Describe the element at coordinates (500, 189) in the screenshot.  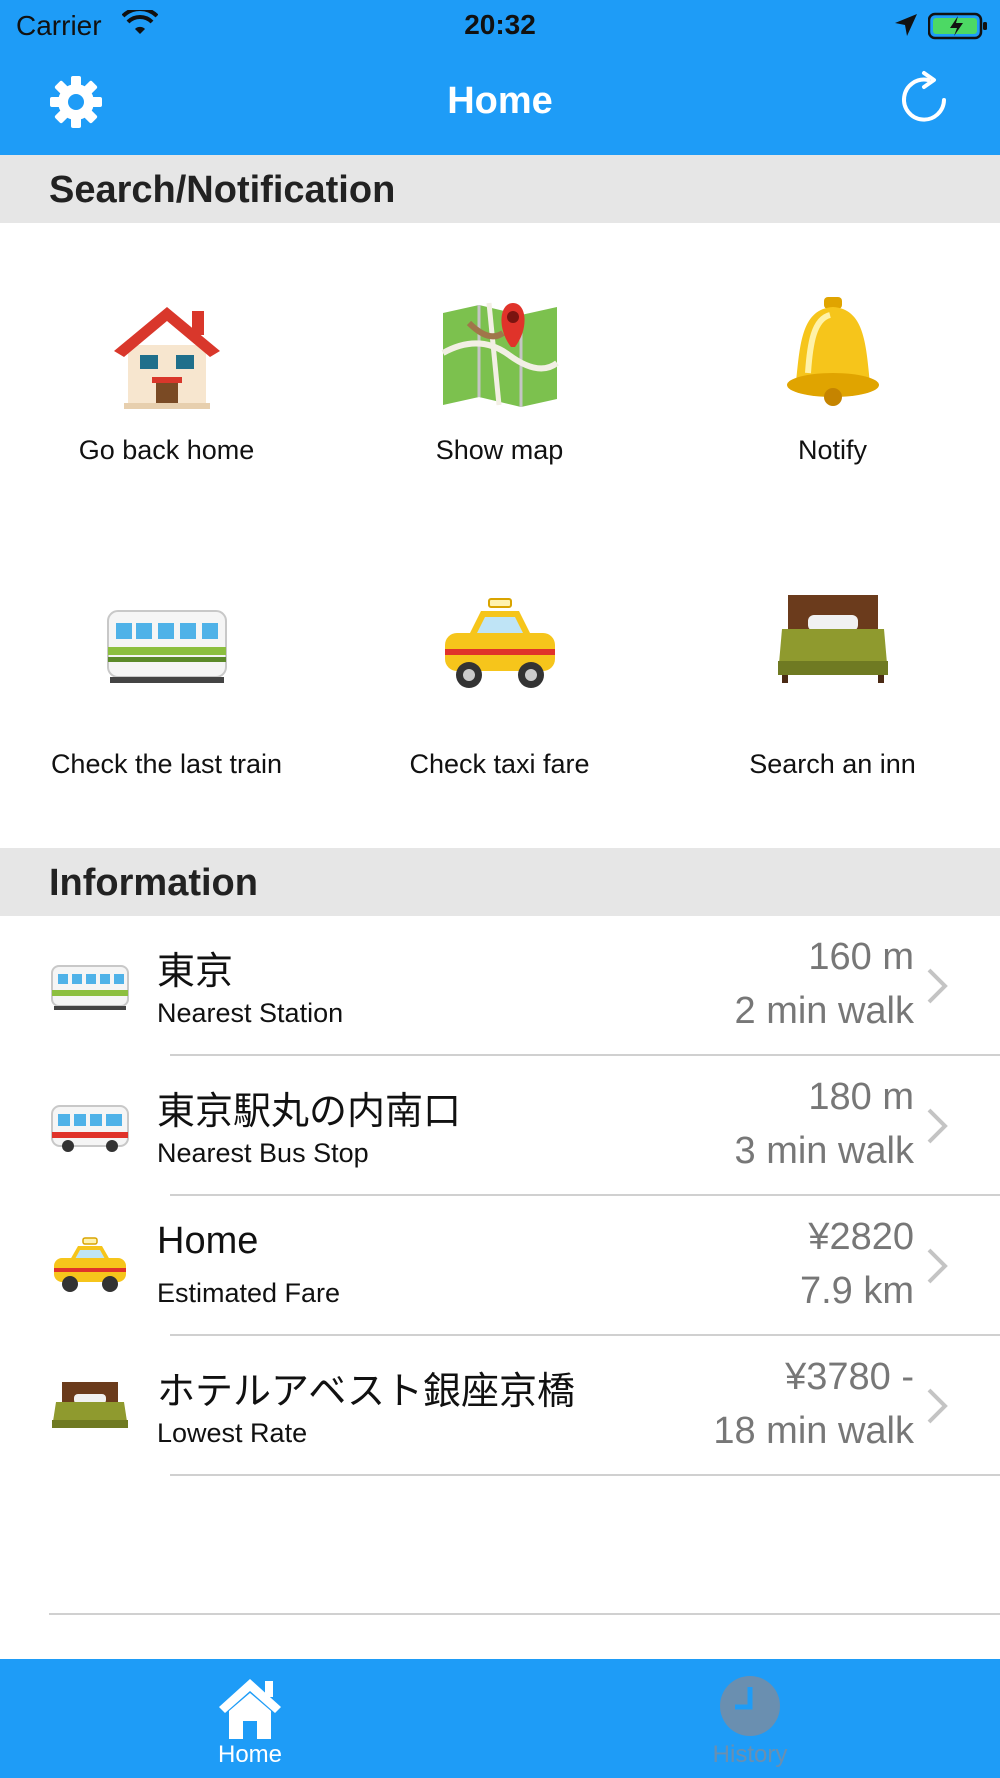
I see `section-header-search: Search/Notification` at that location.